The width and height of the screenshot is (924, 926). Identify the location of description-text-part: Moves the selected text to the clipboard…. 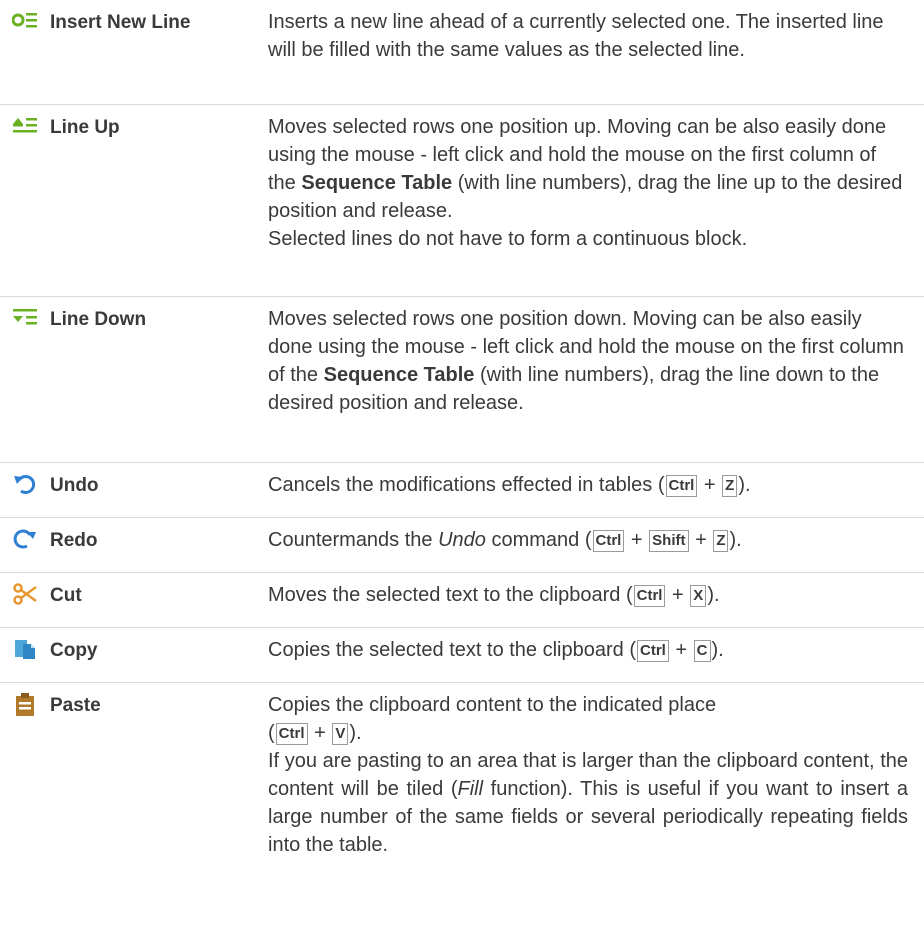
(450, 595).